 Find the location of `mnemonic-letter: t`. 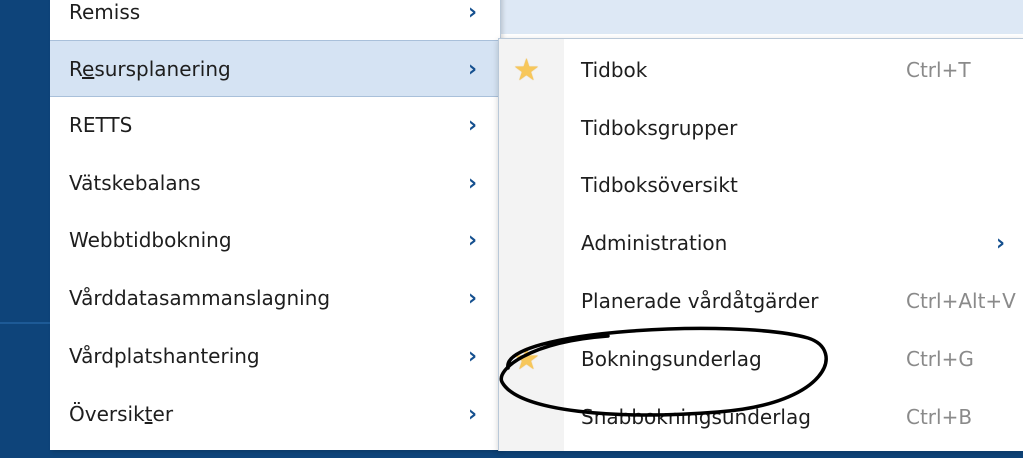

mnemonic-letter: t is located at coordinates (148, 414).